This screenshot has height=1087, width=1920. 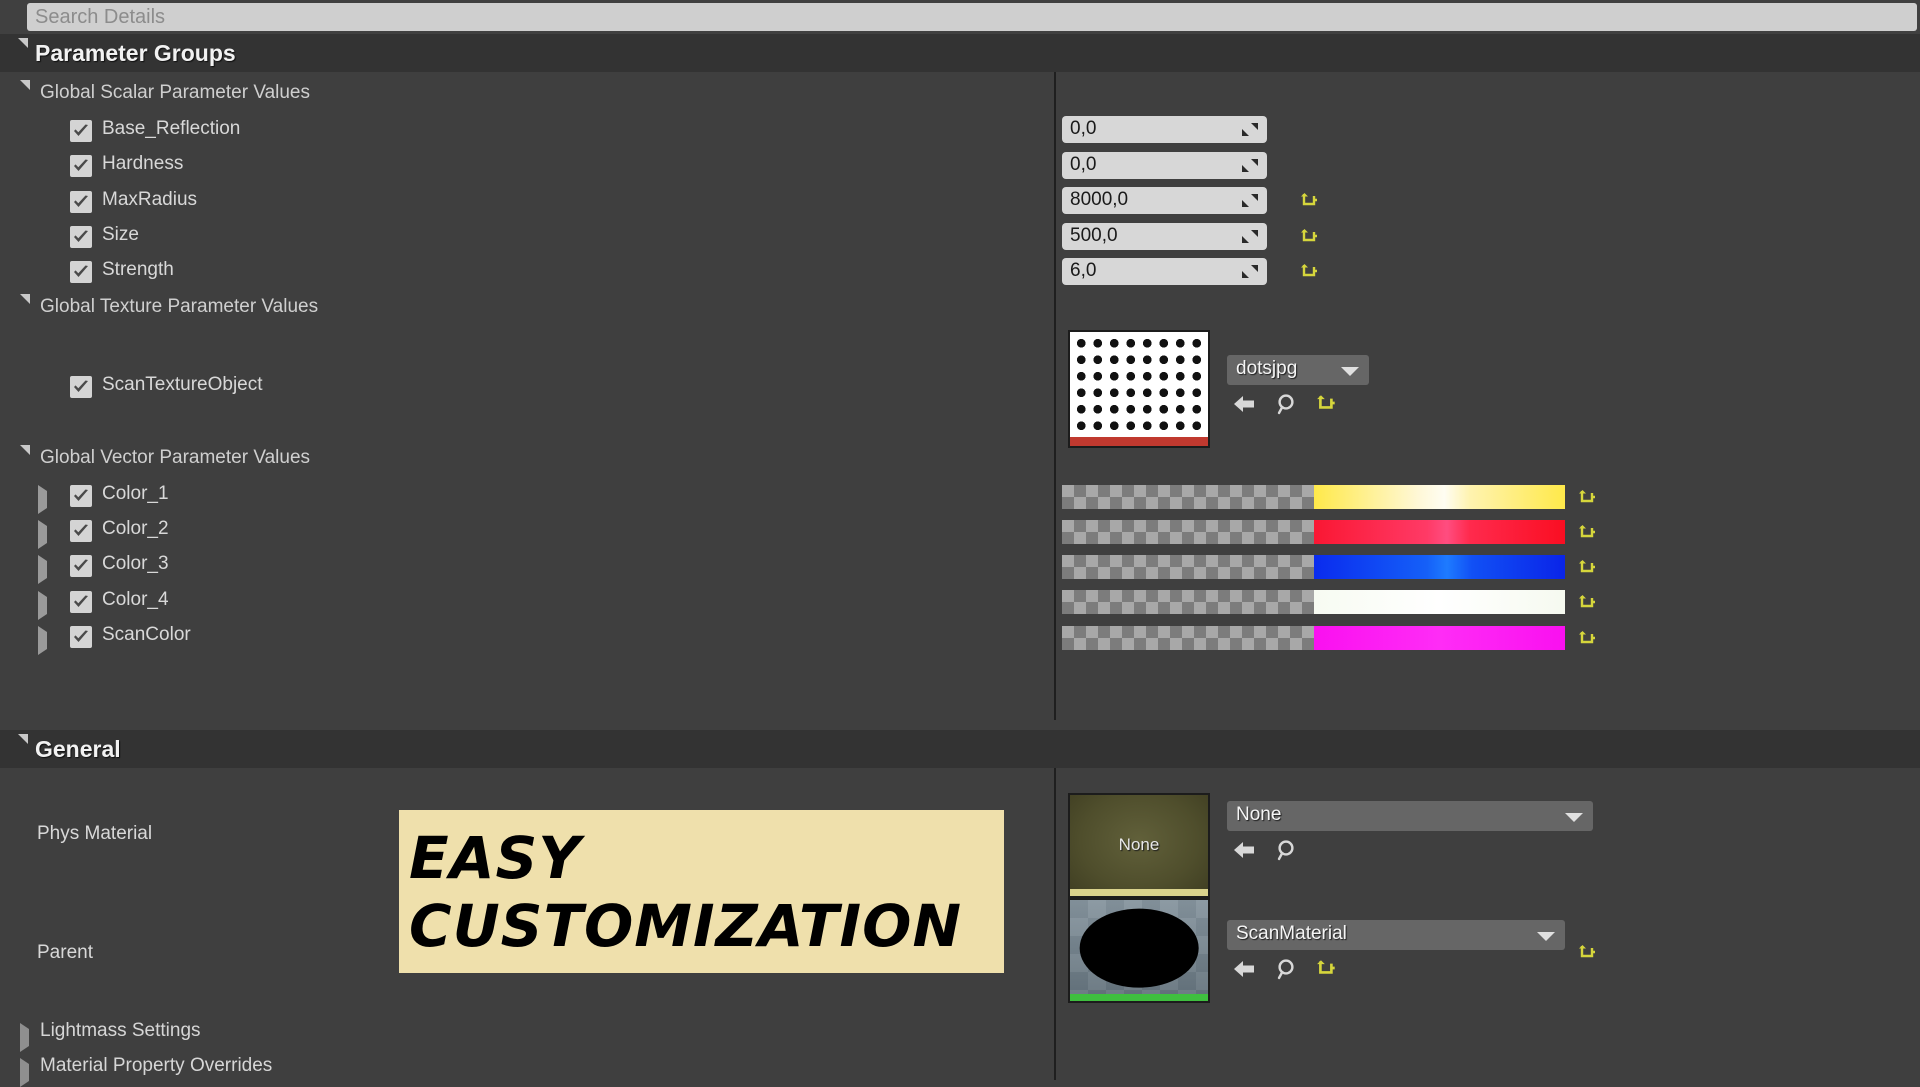 What do you see at coordinates (146, 634) in the screenshot?
I see `param-label: ScanColor` at bounding box center [146, 634].